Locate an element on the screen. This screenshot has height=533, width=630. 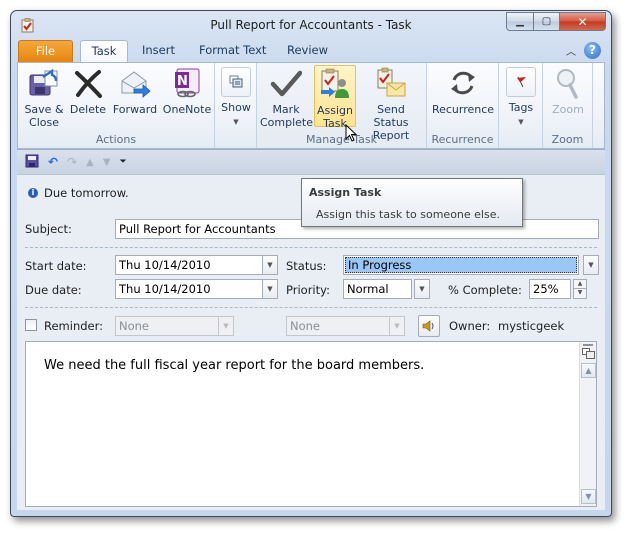
spin-down-icon: ▼ is located at coordinates (580, 294).